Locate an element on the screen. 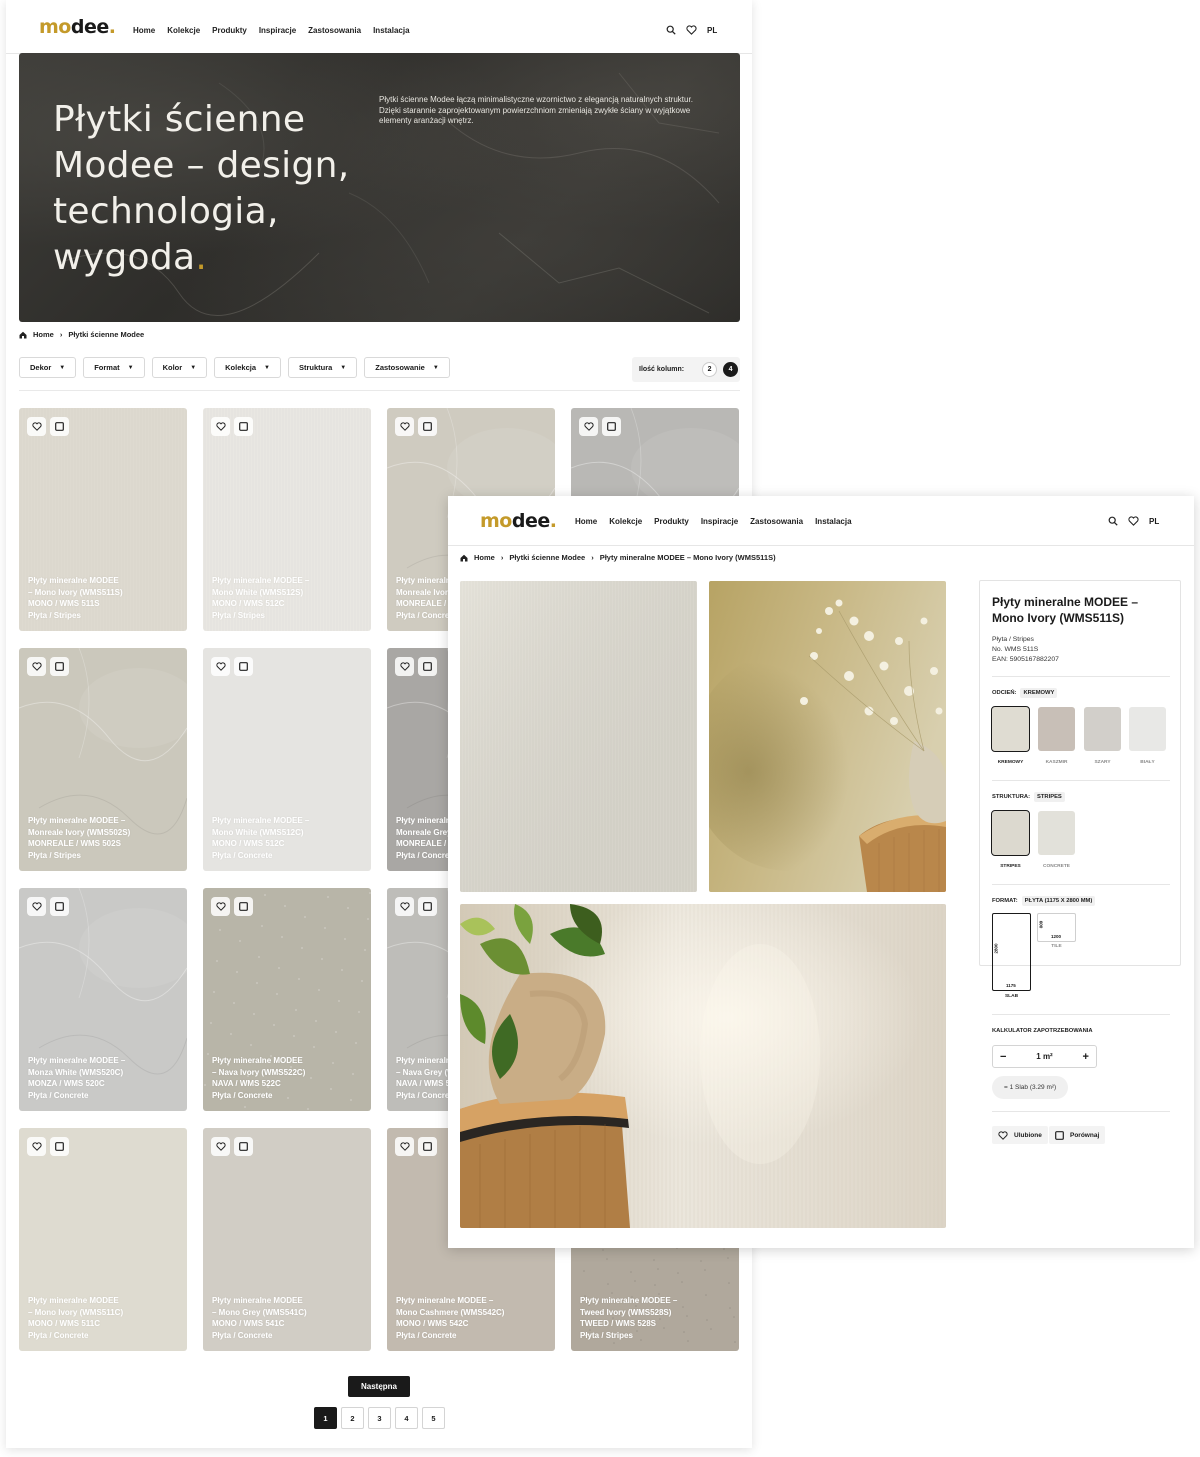  gallery-image-texture is located at coordinates (578, 736).